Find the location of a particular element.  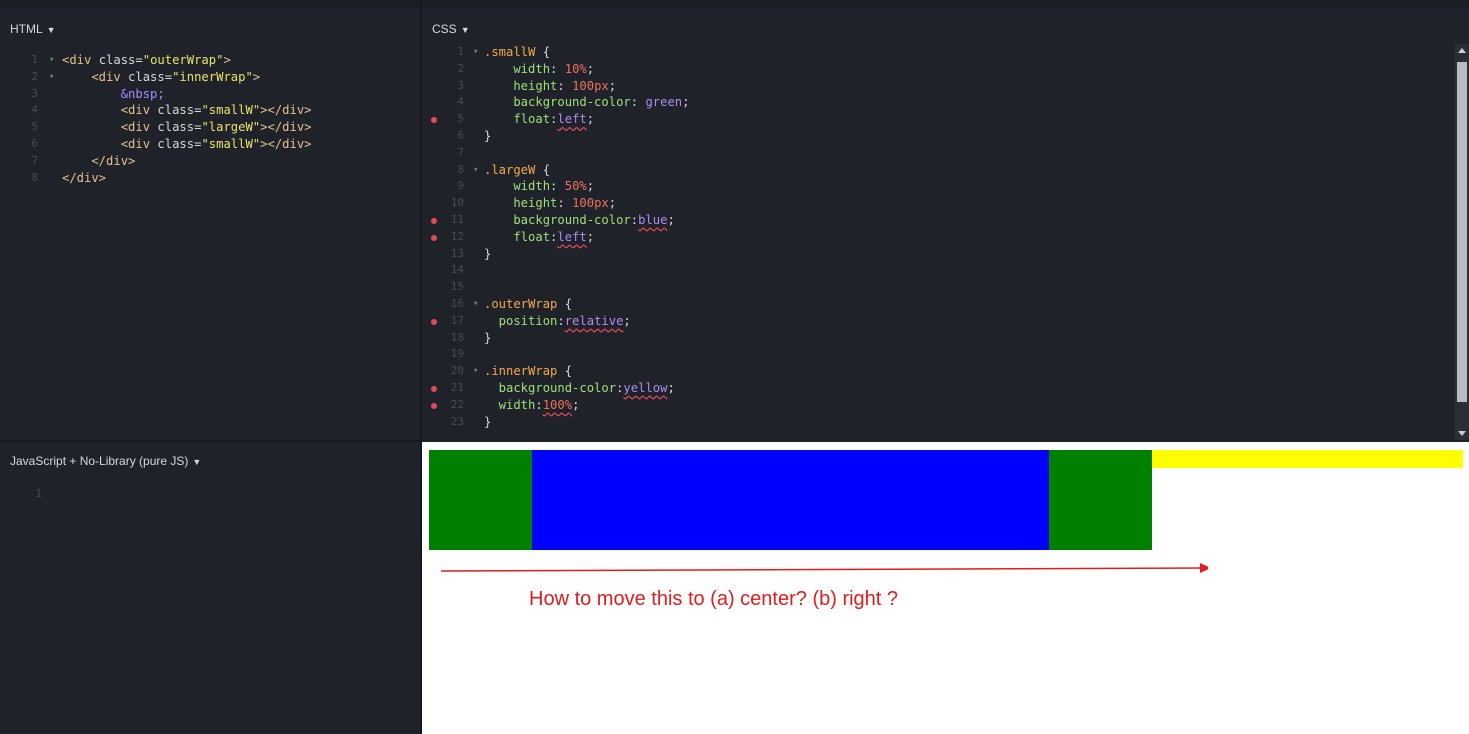

code-line: 2 width: 10%; is located at coordinates (932, 69).